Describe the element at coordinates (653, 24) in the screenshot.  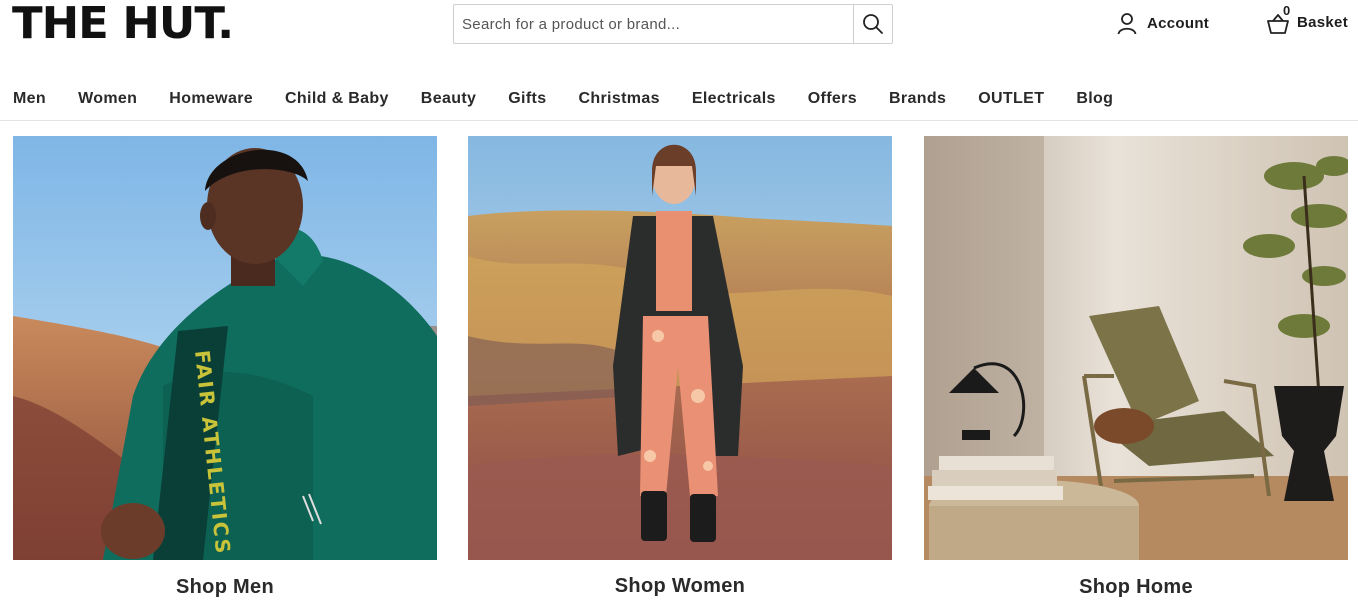
I see `search-input` at that location.